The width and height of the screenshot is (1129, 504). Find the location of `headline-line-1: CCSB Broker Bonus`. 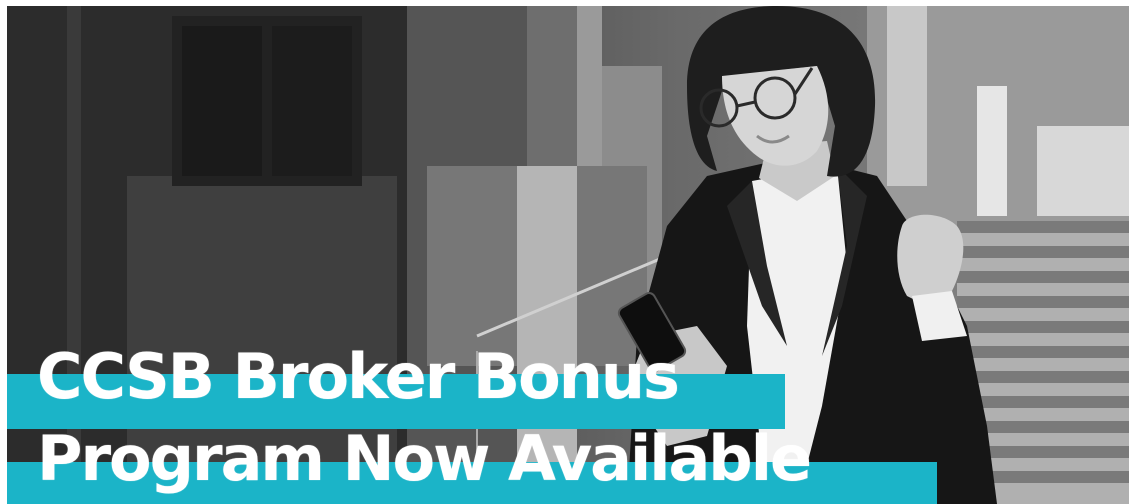

headline-line-1: CCSB Broker Bonus is located at coordinates (358, 376).